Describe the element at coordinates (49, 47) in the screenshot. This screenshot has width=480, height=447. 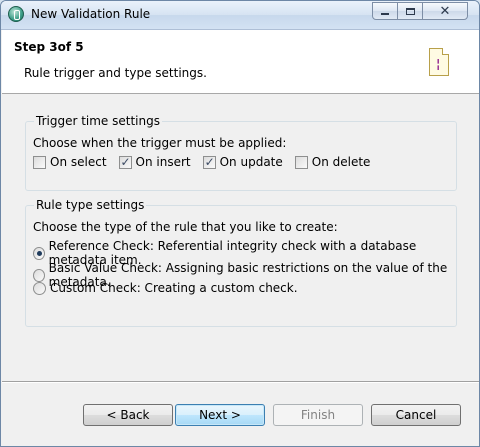
I see `step-title: Step 3of 5` at that location.